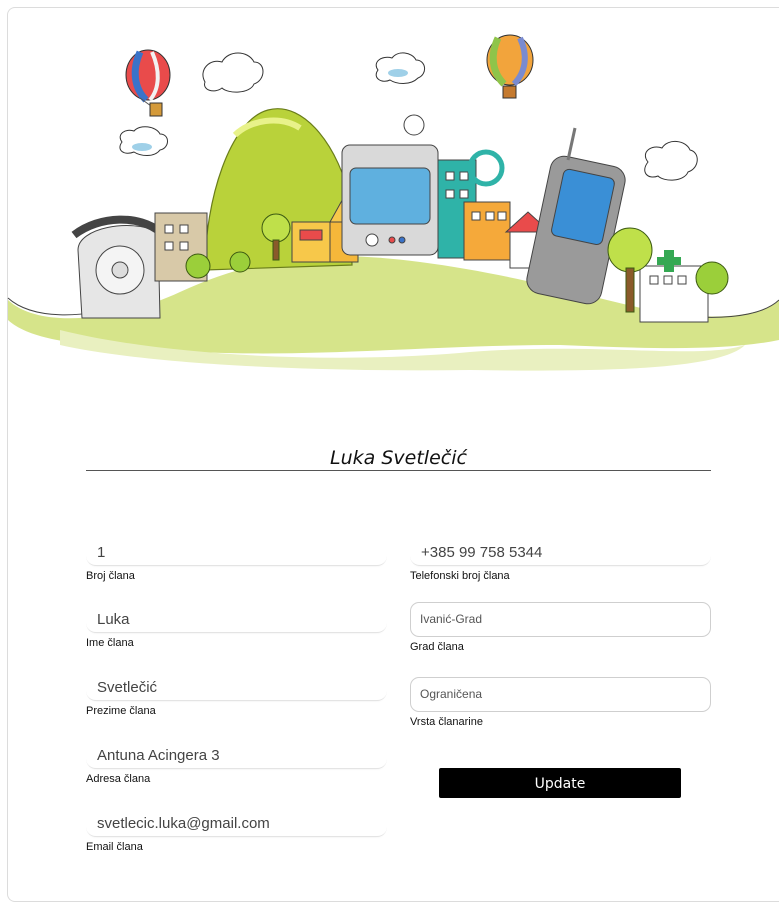  I want to click on membership-type-label: Vrsta članarine, so click(446, 722).